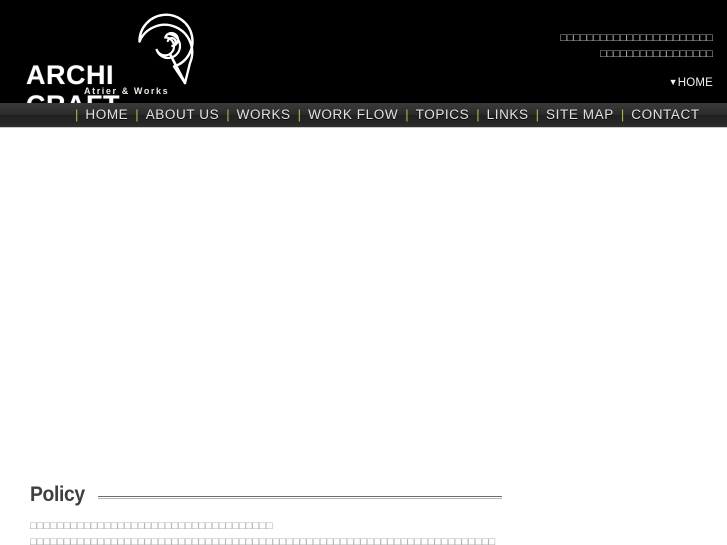 This screenshot has height=545, width=727. Describe the element at coordinates (580, 115) in the screenshot. I see `nav-item-site-map: SITE MAP` at that location.